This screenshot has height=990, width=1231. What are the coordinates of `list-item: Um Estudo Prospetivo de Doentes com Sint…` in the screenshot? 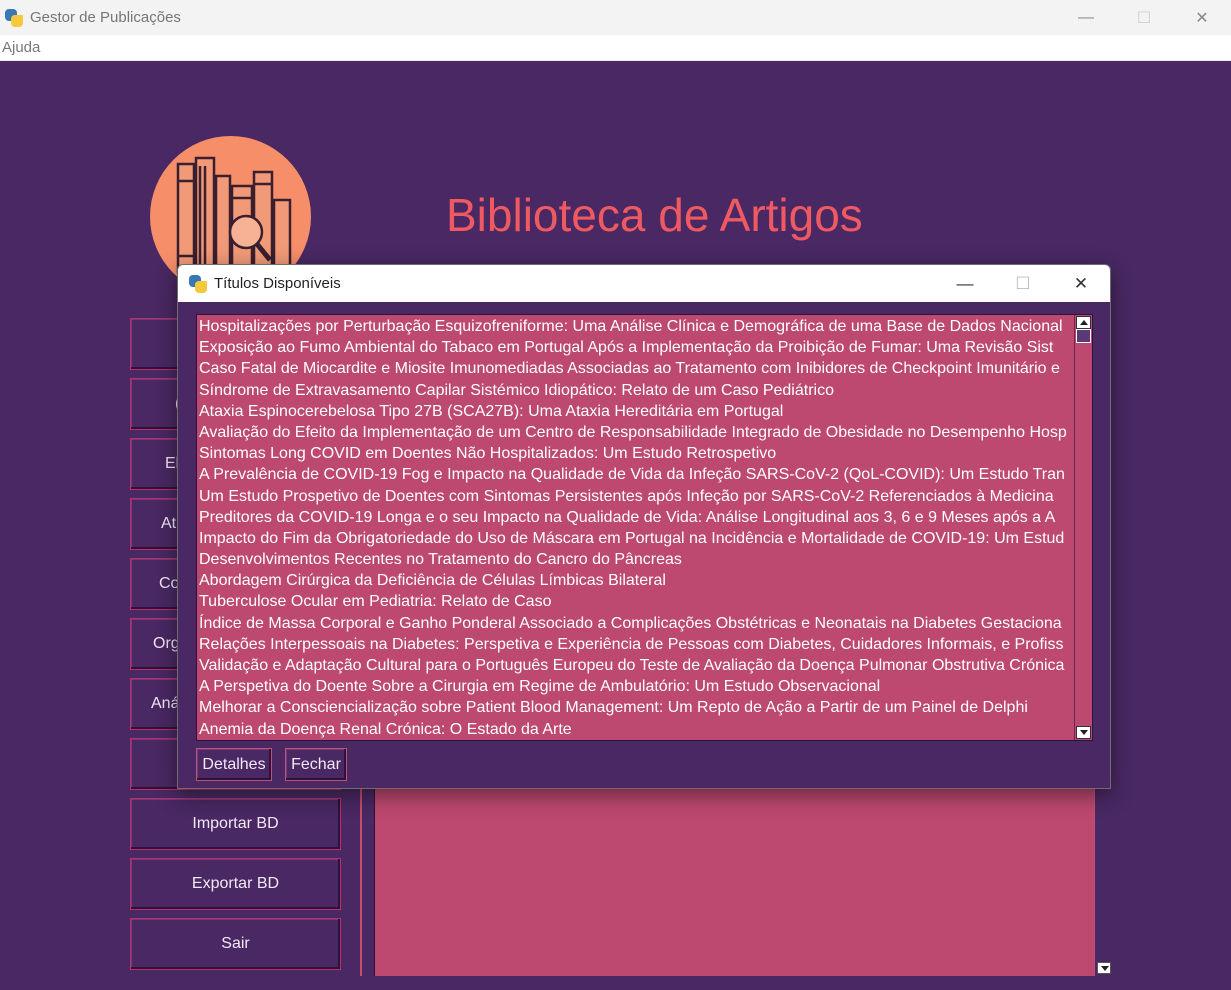 It's located at (636, 496).